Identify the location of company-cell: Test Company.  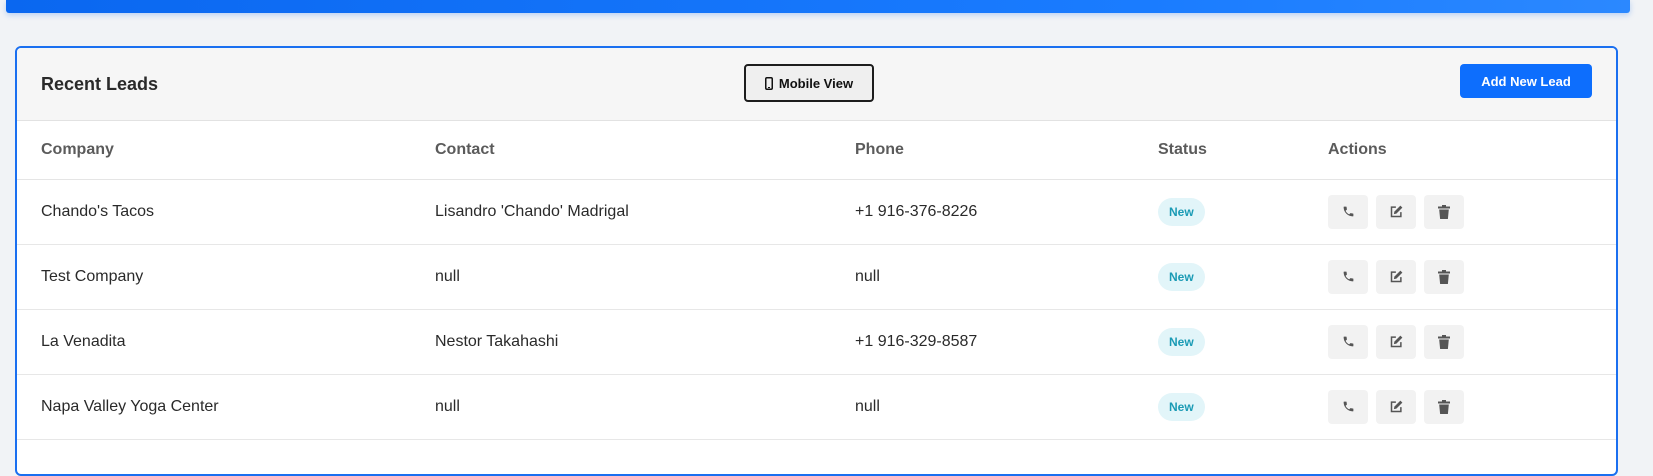
(214, 277).